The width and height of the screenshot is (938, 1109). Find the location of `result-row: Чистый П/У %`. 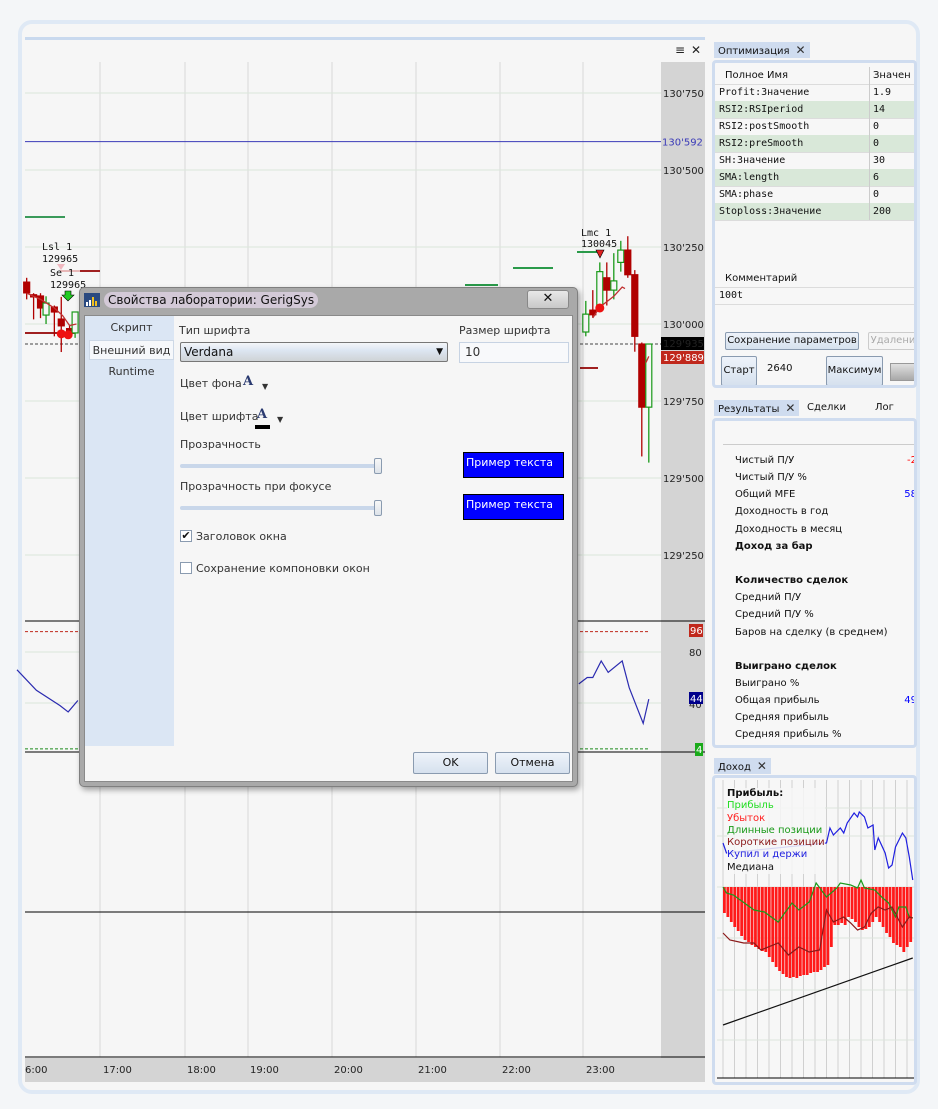

result-row: Чистый П/У % is located at coordinates (824, 477).